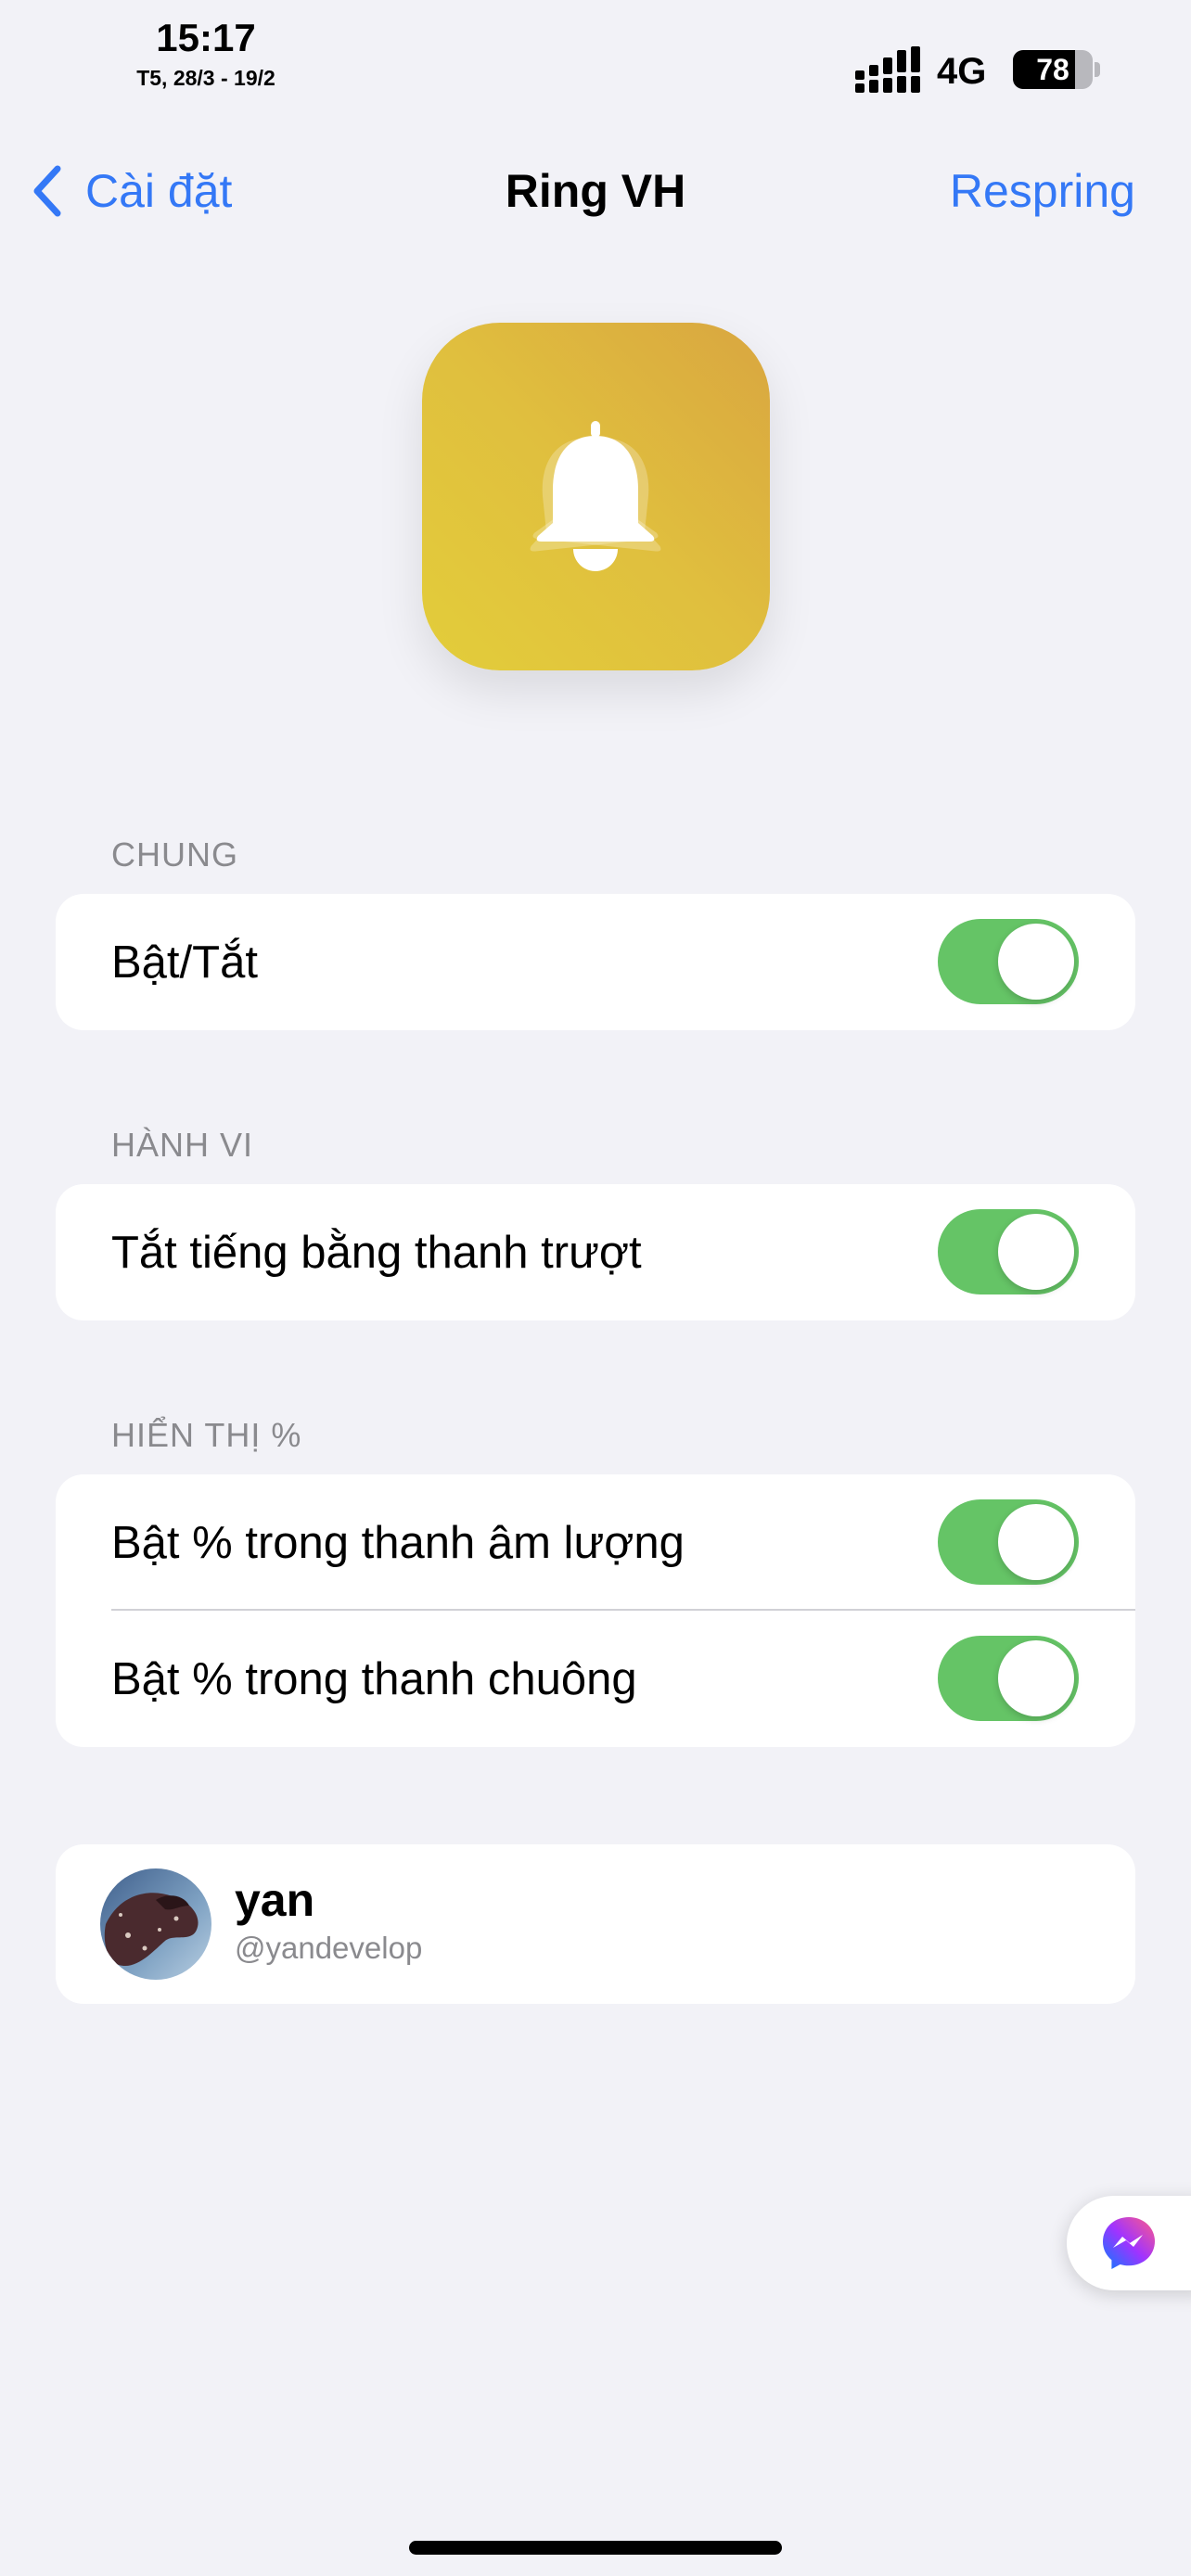  I want to click on row-label: Tắt tiếng bằng thanh trượt, so click(376, 1252).